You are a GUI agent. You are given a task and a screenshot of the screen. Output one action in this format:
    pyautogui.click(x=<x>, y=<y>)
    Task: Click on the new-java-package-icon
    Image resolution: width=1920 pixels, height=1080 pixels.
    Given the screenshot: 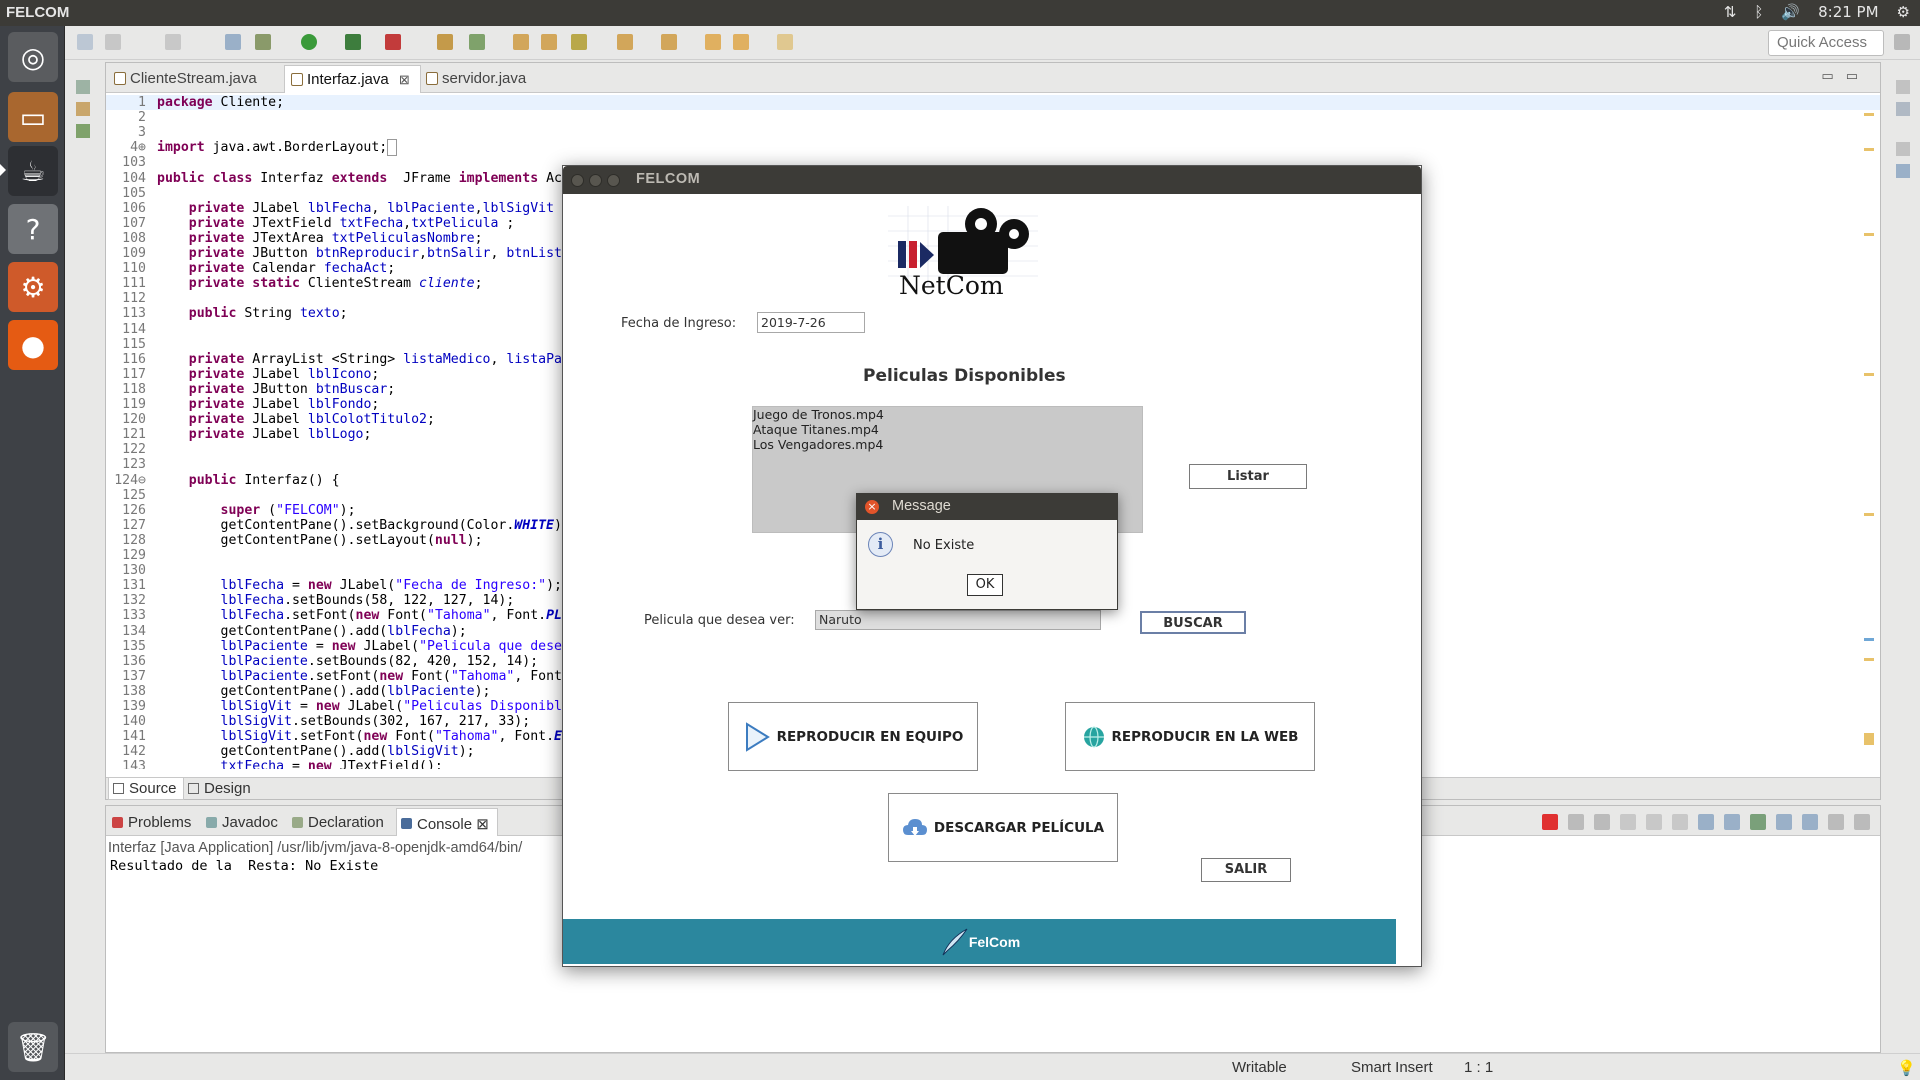 What is the action you would take?
    pyautogui.click(x=445, y=42)
    